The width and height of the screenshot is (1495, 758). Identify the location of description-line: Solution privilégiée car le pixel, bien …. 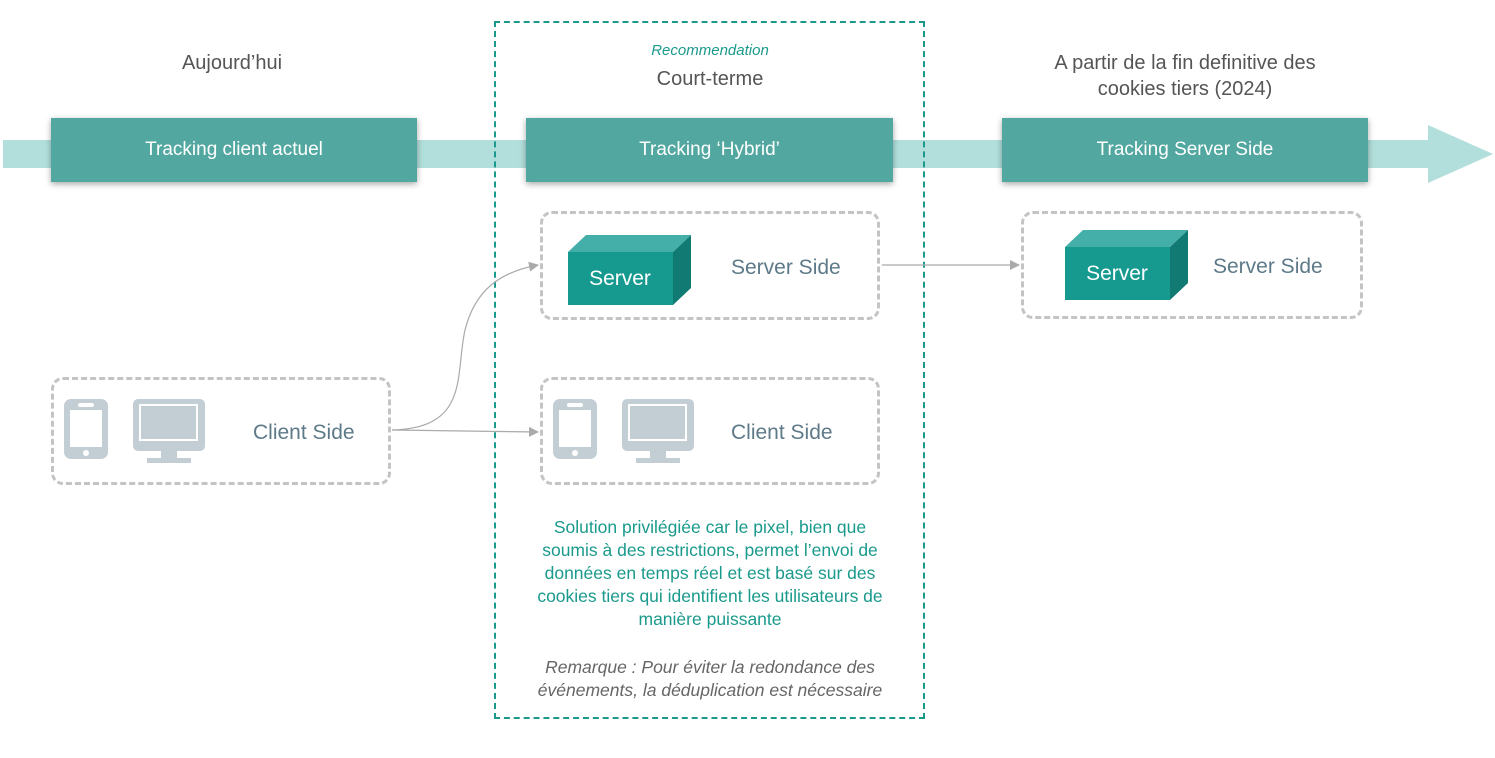
(710, 527).